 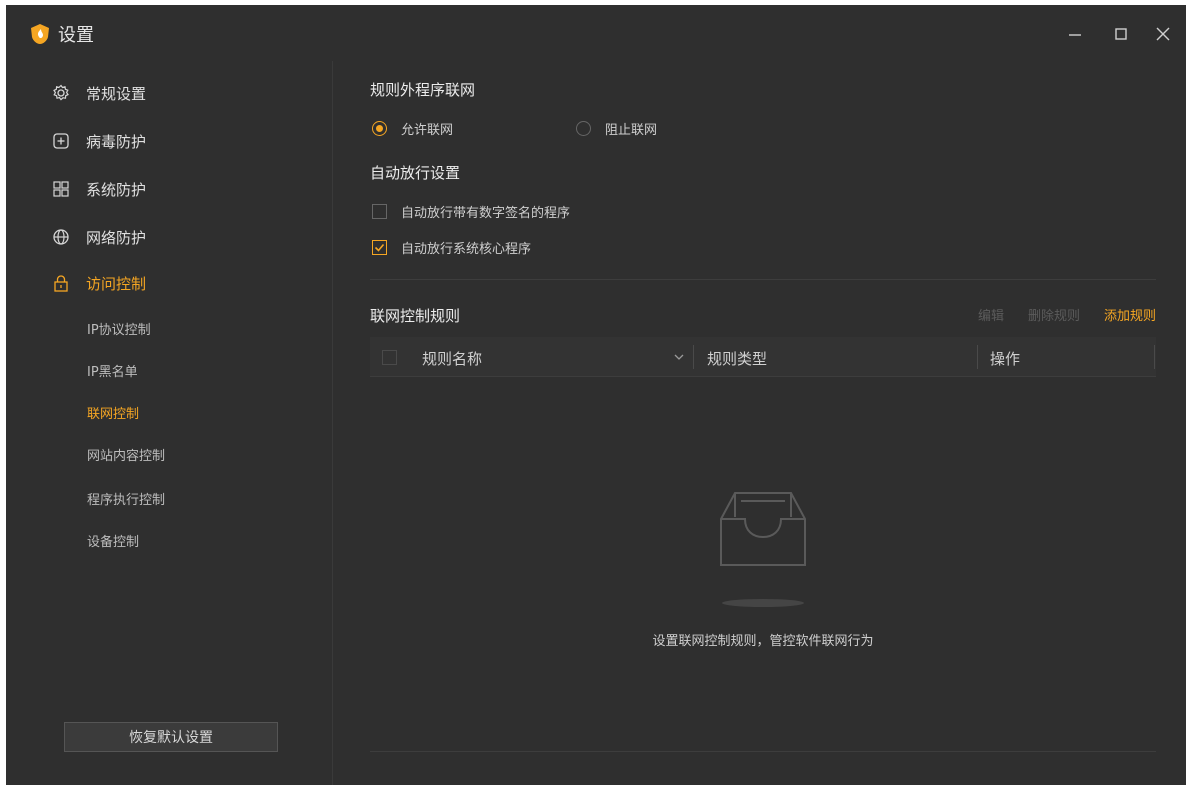 What do you see at coordinates (737, 358) in the screenshot?
I see `column-rule-type: 规则类型` at bounding box center [737, 358].